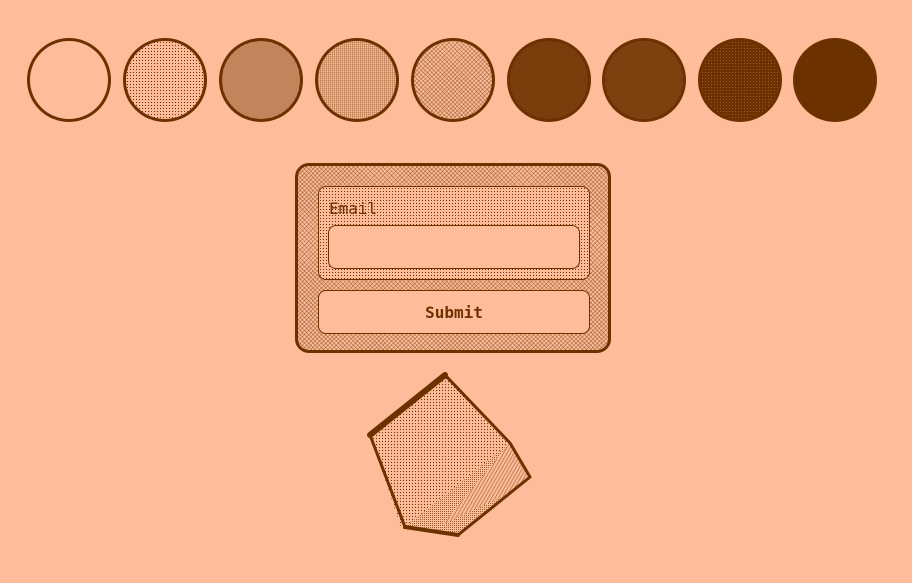 The width and height of the screenshot is (912, 583). What do you see at coordinates (353, 208) in the screenshot?
I see `email-label: Email` at bounding box center [353, 208].